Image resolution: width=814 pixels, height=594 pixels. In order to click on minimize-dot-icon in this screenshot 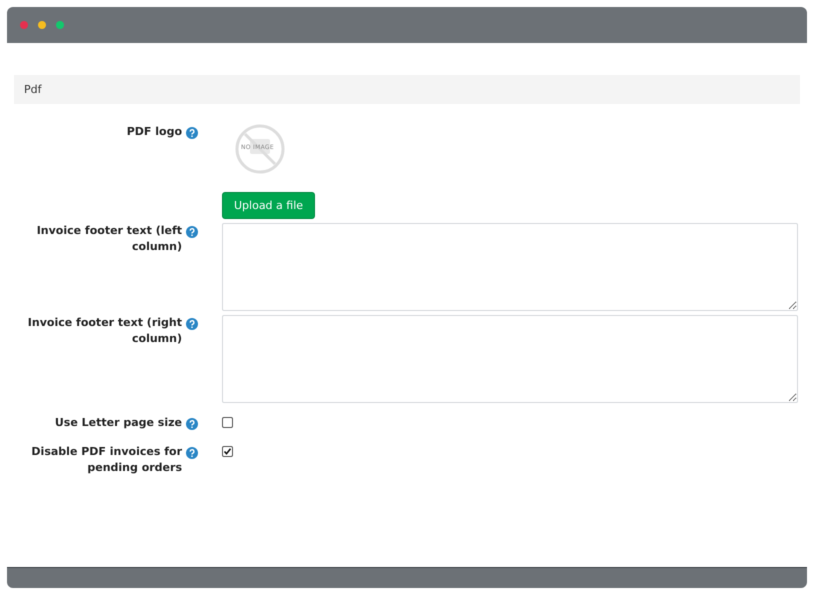, I will do `click(42, 25)`.